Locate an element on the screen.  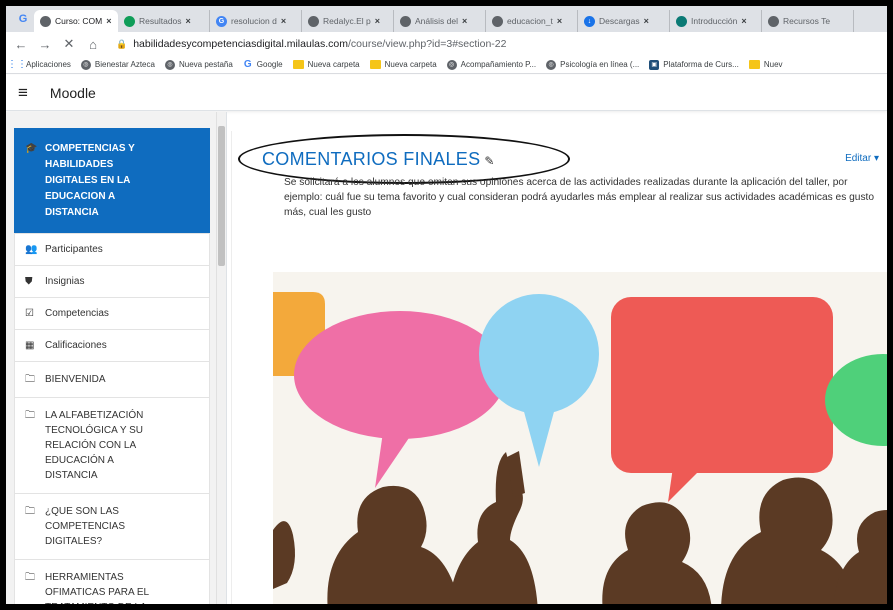
browser-tab: Recursos Te is located at coordinates (808, 21).